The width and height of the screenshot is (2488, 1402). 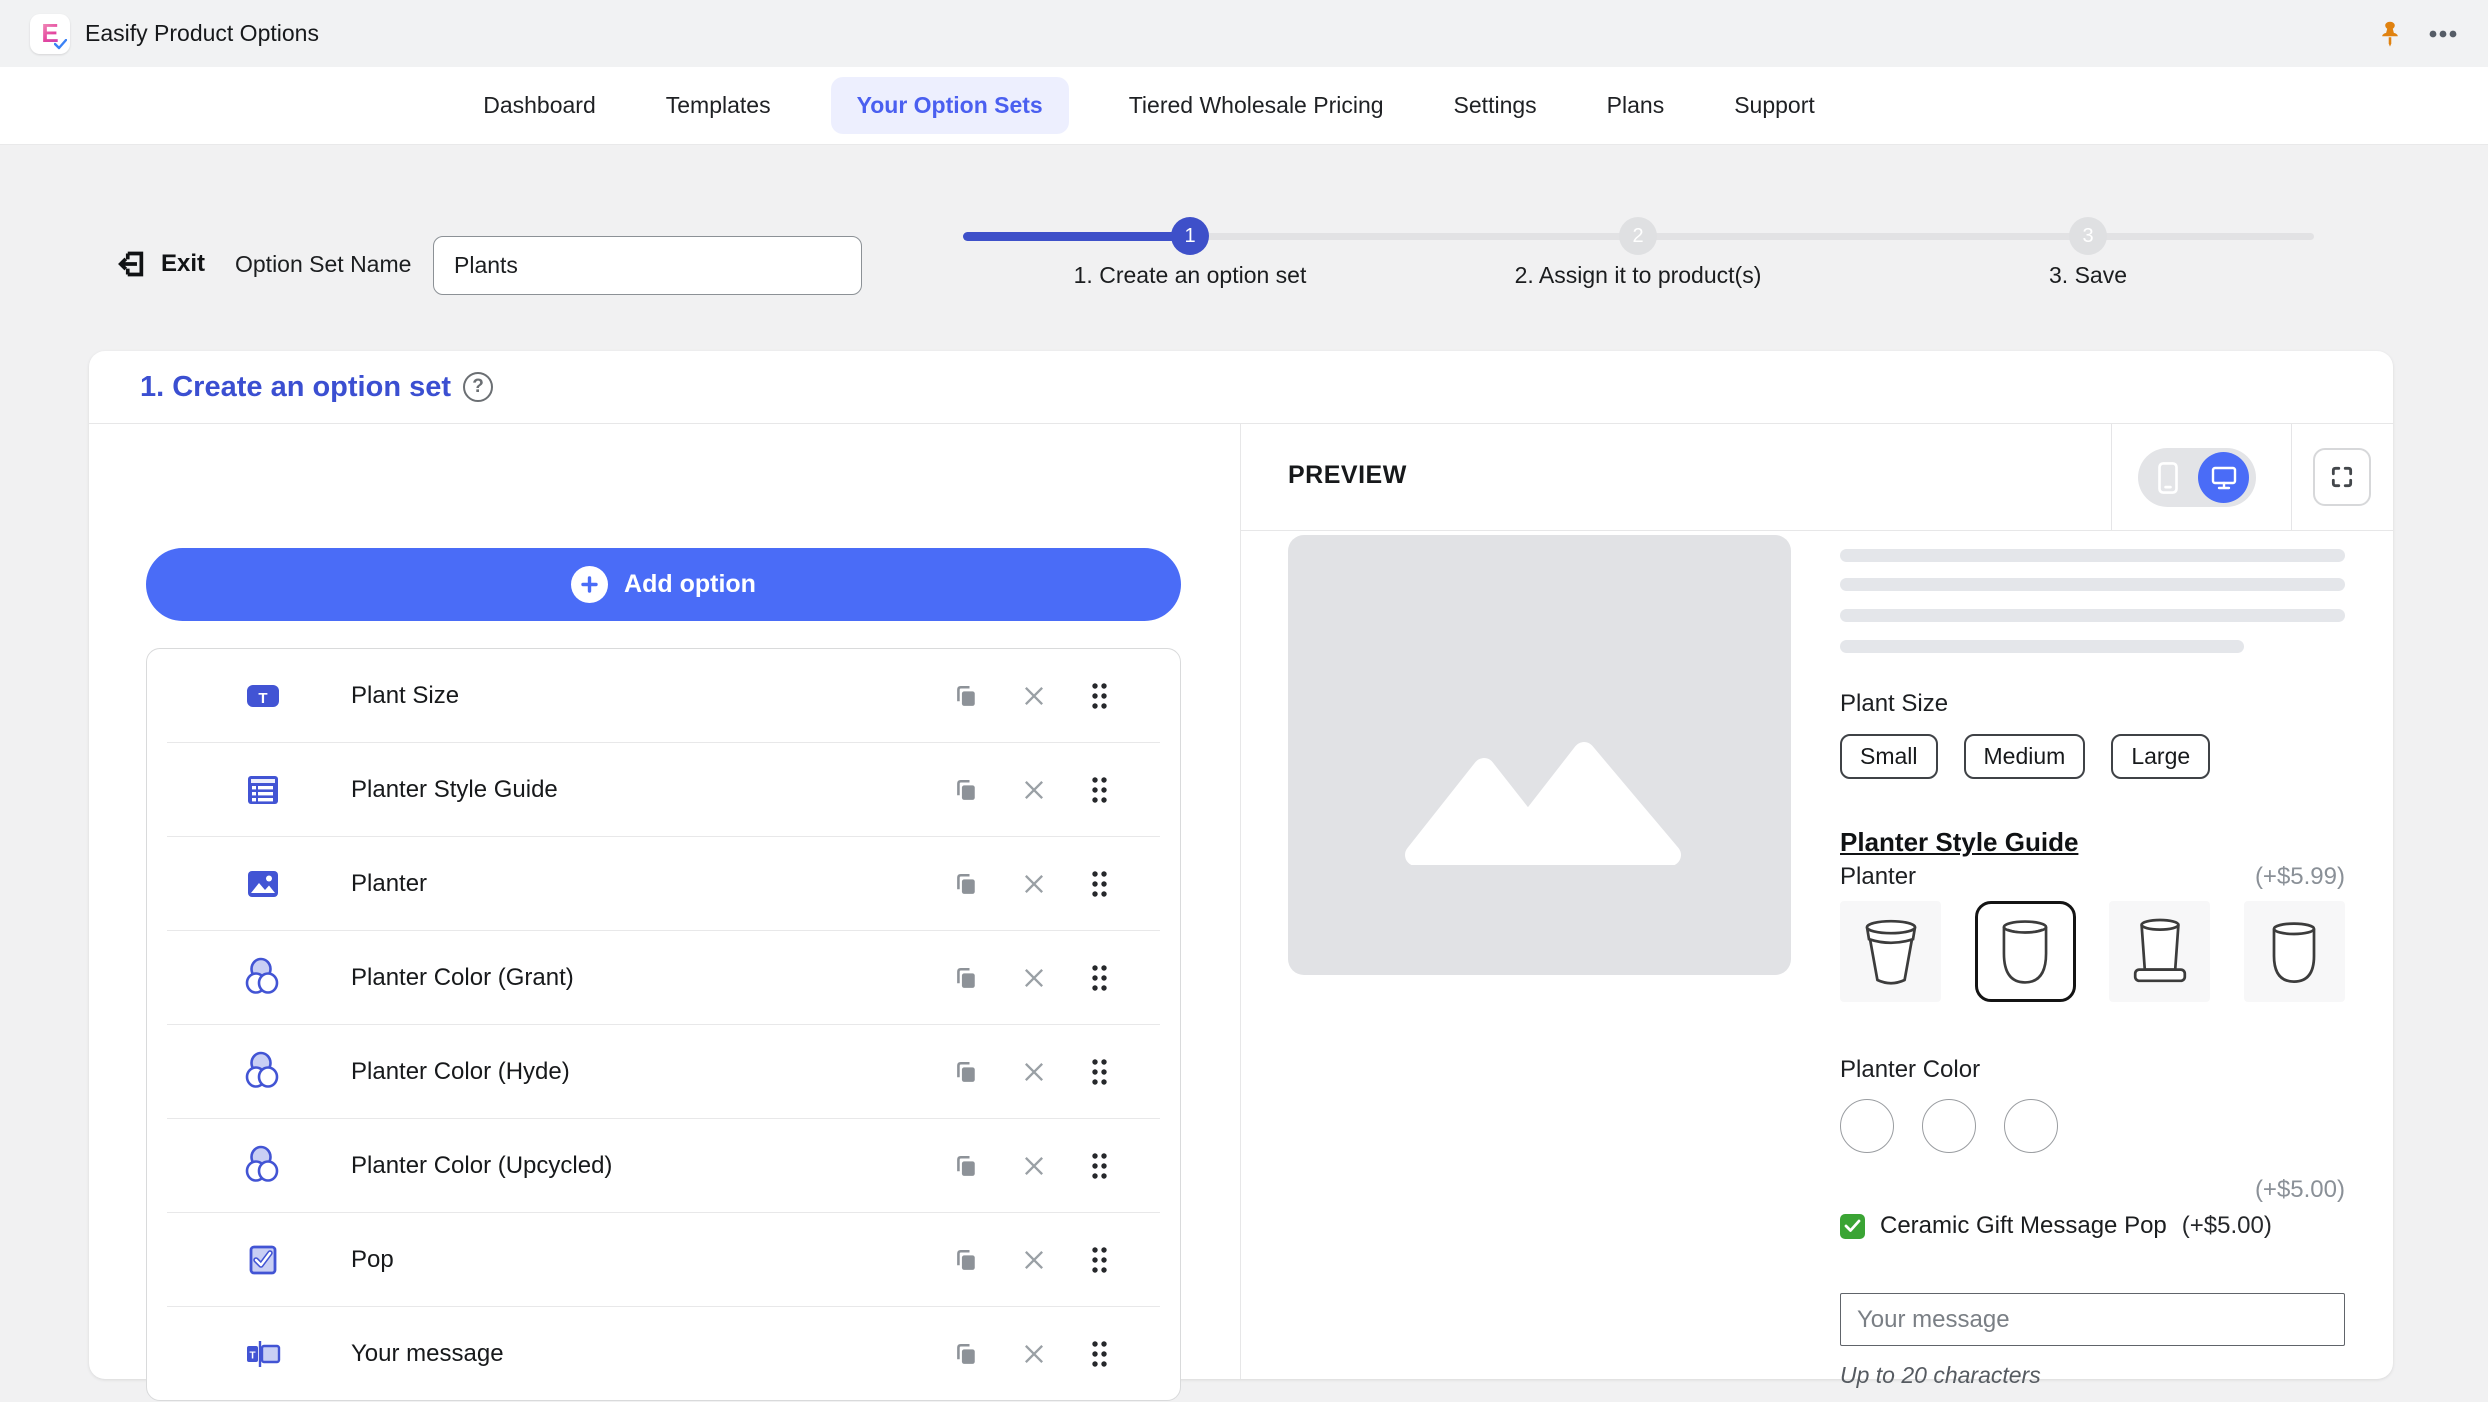 I want to click on svg-text: T, so click(x=252, y=1356).